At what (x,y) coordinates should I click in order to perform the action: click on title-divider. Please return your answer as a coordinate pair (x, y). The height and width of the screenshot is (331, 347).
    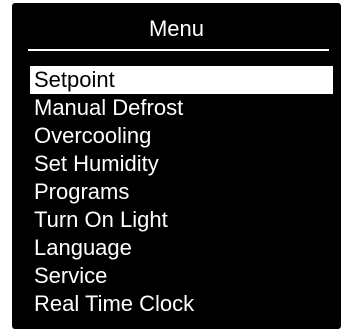
    Looking at the image, I should click on (178, 50).